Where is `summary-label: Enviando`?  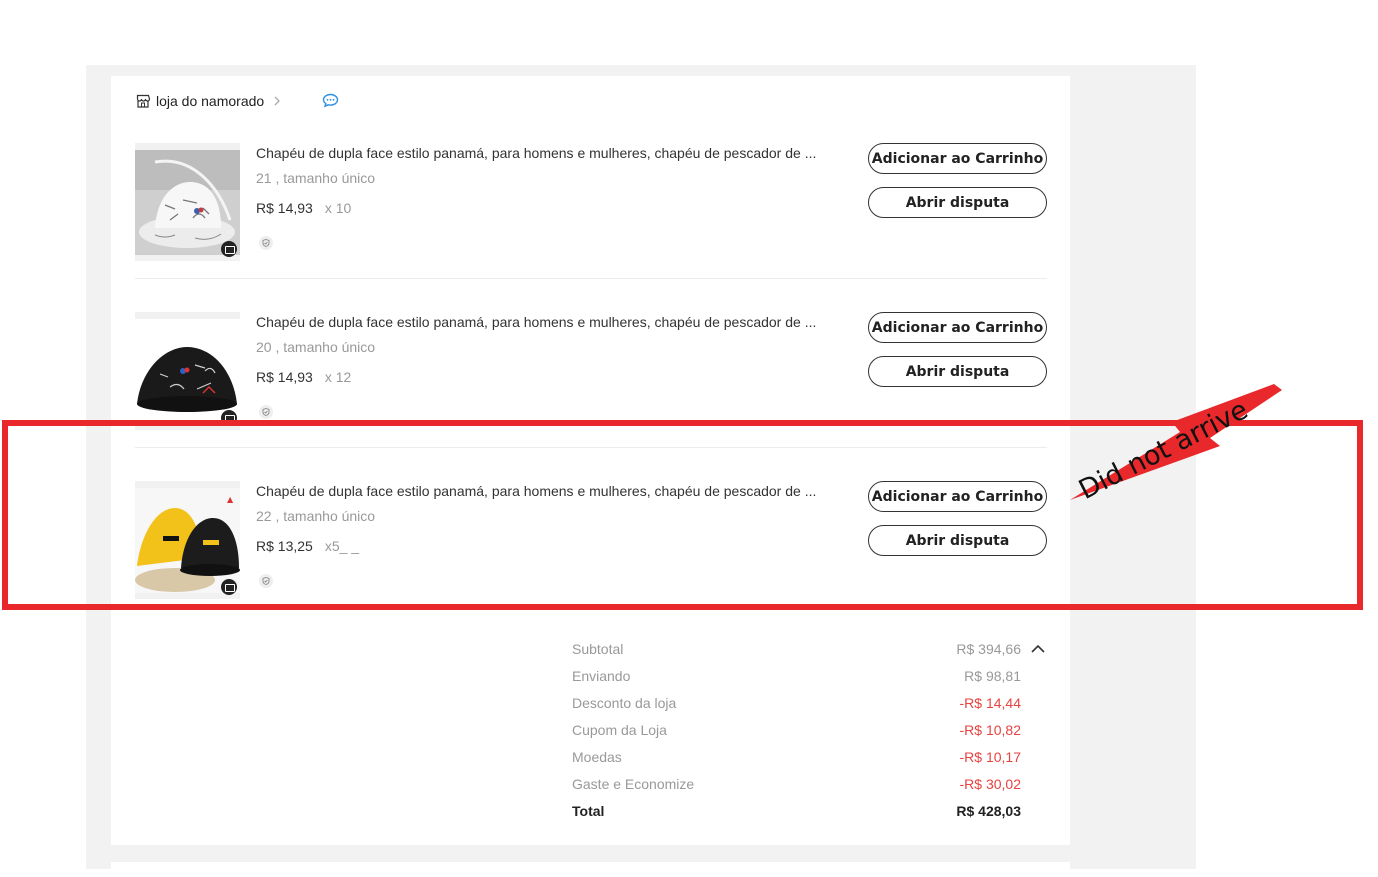 summary-label: Enviando is located at coordinates (601, 676).